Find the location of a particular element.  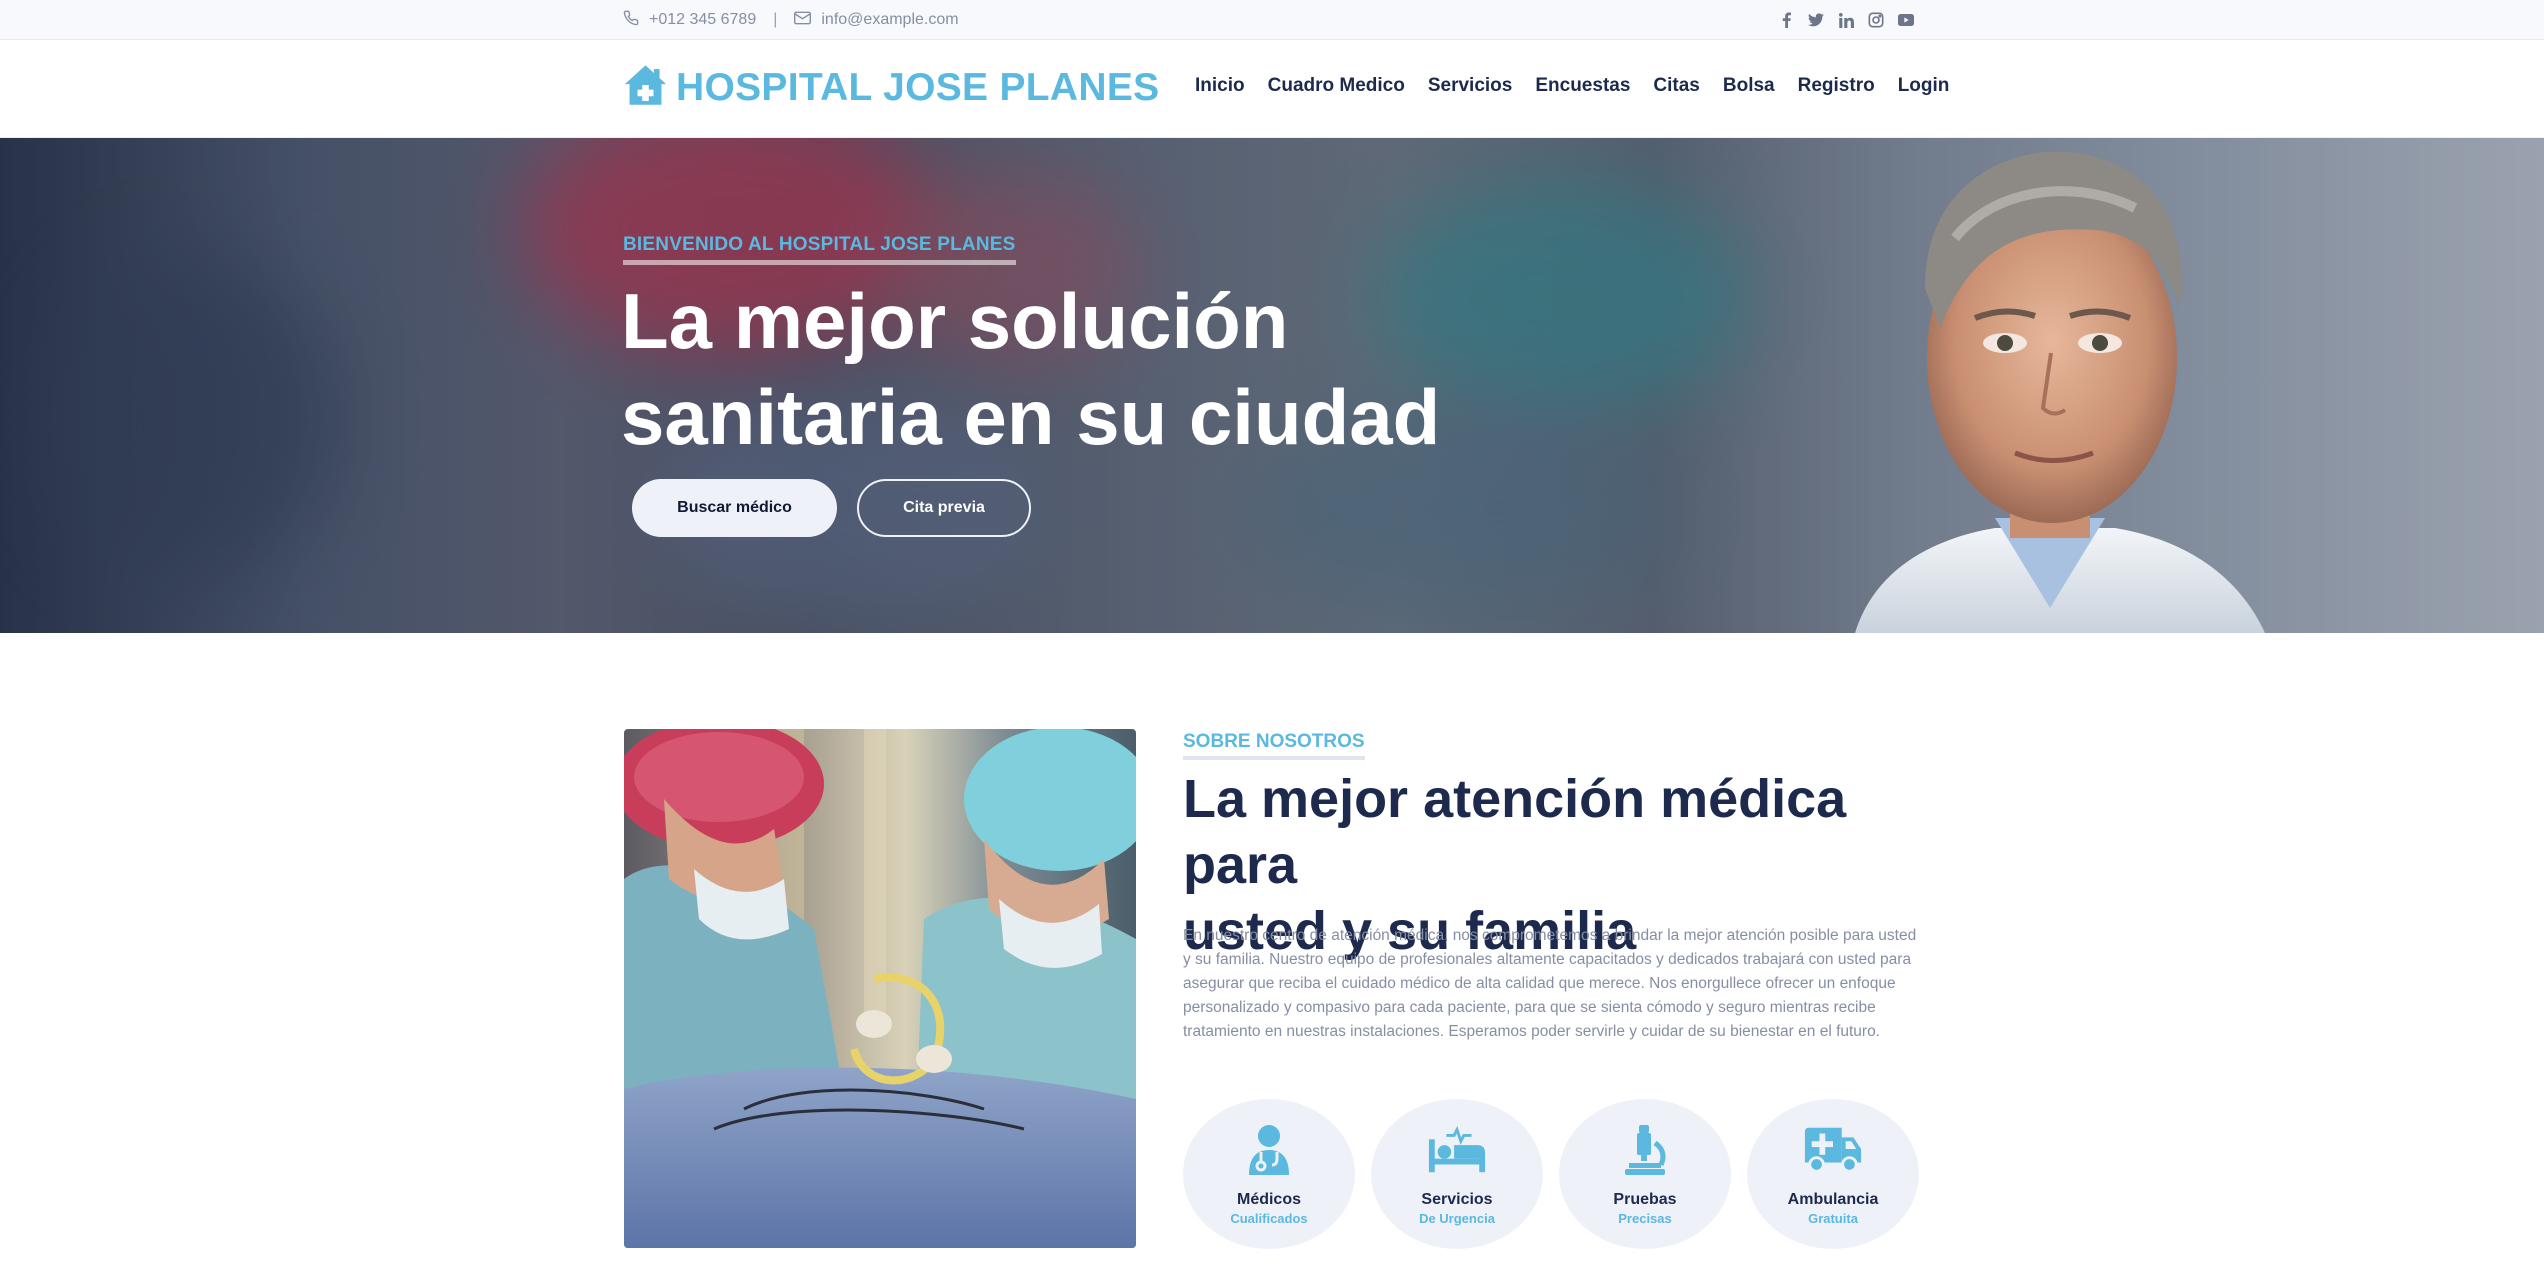

topbar-contact: +012 345 6789 | info@example.com is located at coordinates (791, 20).